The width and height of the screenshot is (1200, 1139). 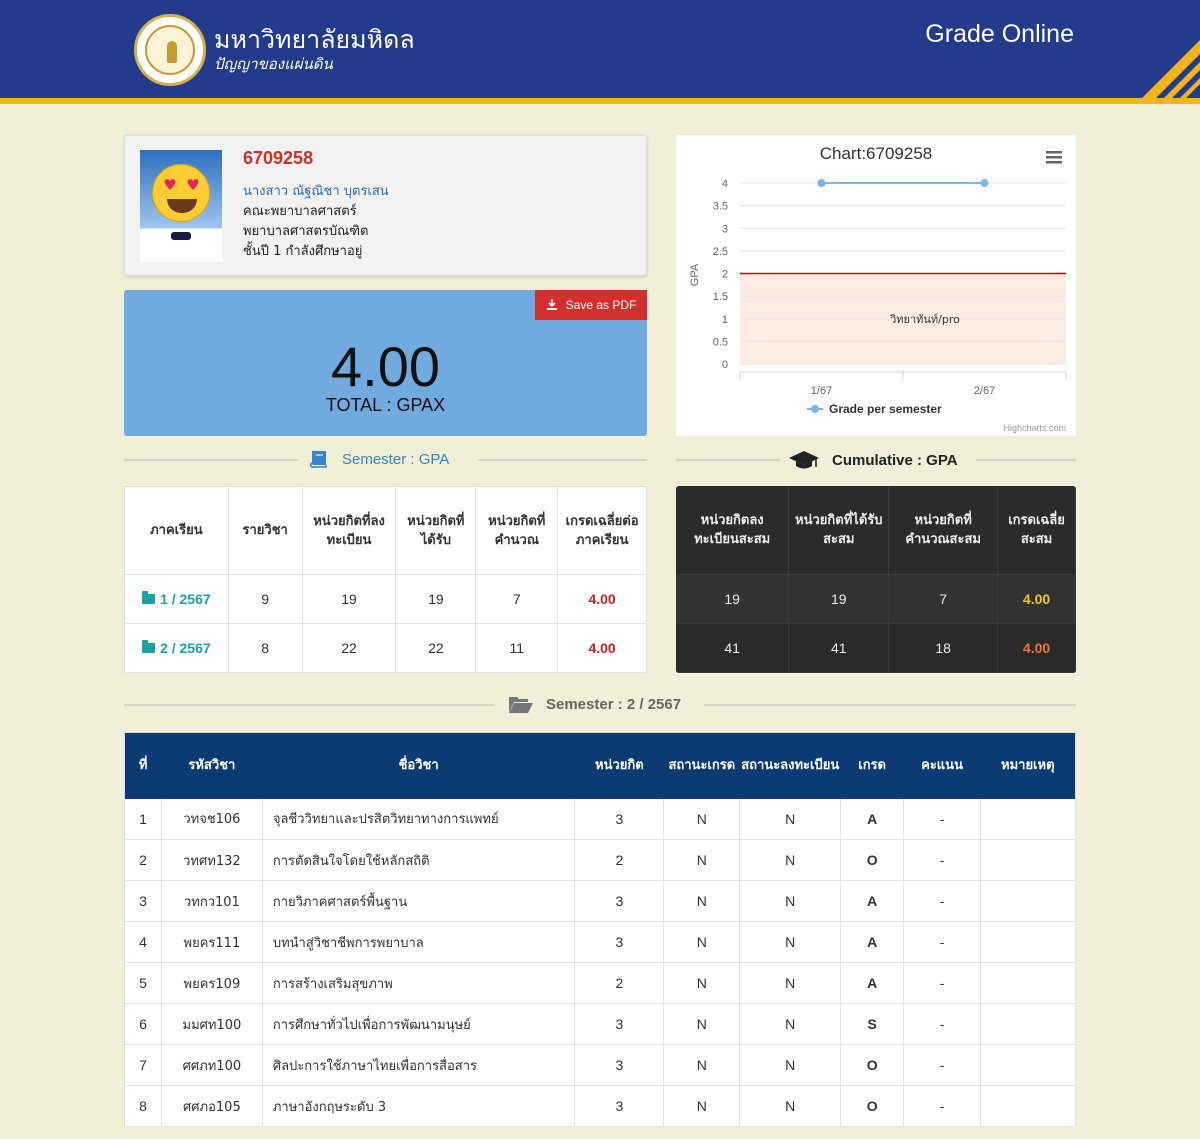 I want to click on course-code-cell: วทศท132, so click(x=212, y=860).